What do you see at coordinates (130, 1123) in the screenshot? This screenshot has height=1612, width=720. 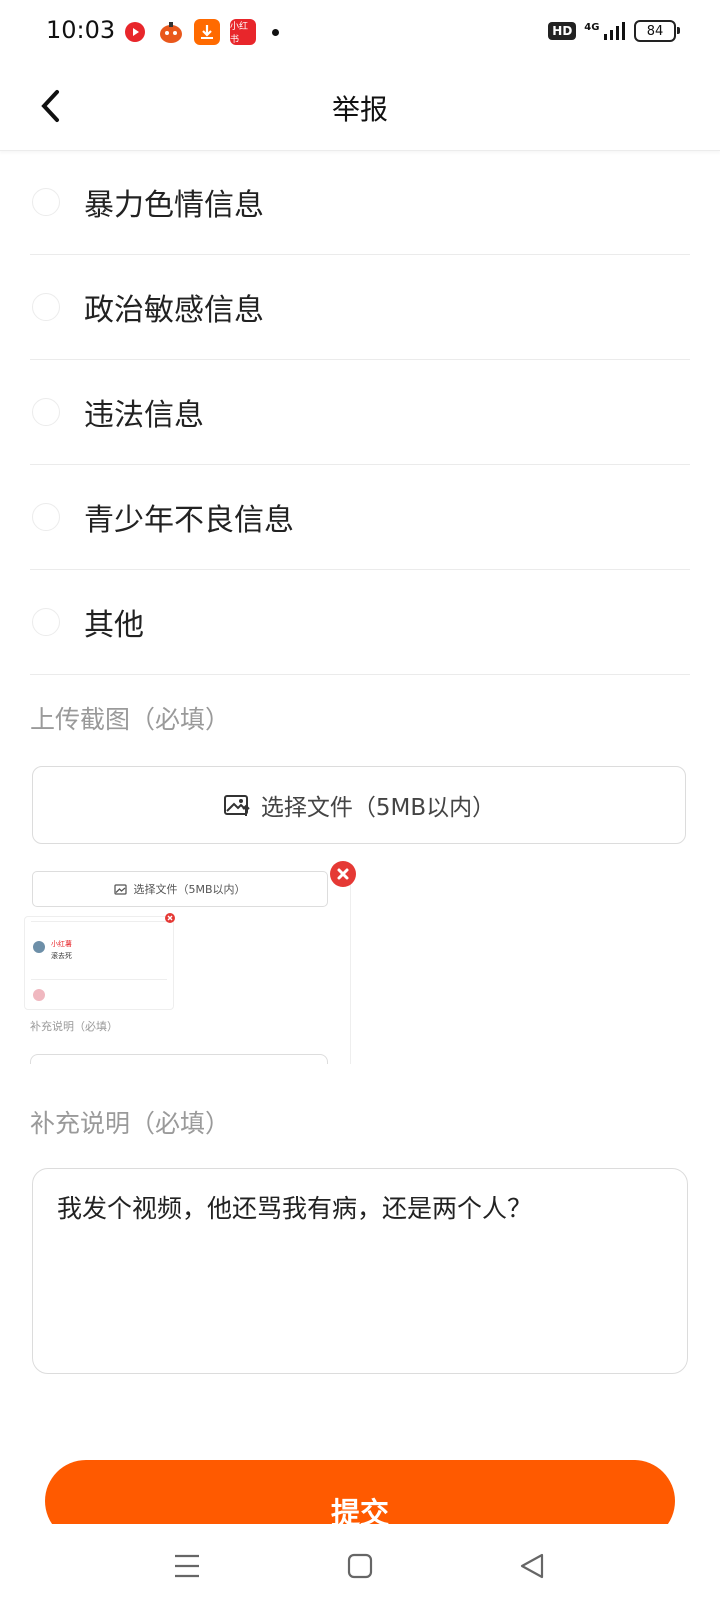 I see `description-section-label: 补充说明（必填）` at bounding box center [130, 1123].